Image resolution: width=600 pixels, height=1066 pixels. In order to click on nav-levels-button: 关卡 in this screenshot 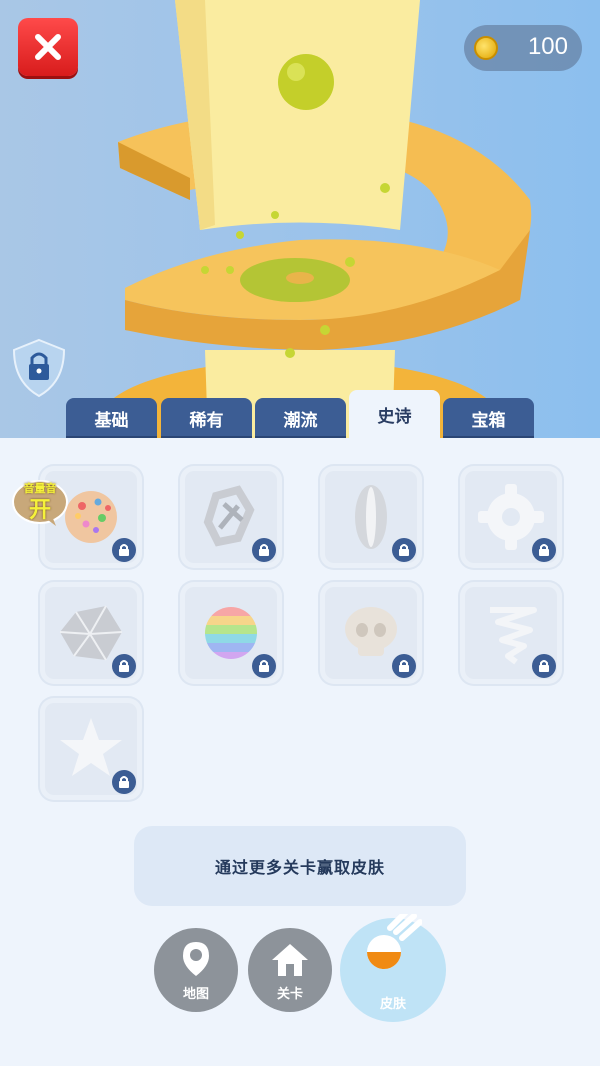, I will do `click(290, 970)`.